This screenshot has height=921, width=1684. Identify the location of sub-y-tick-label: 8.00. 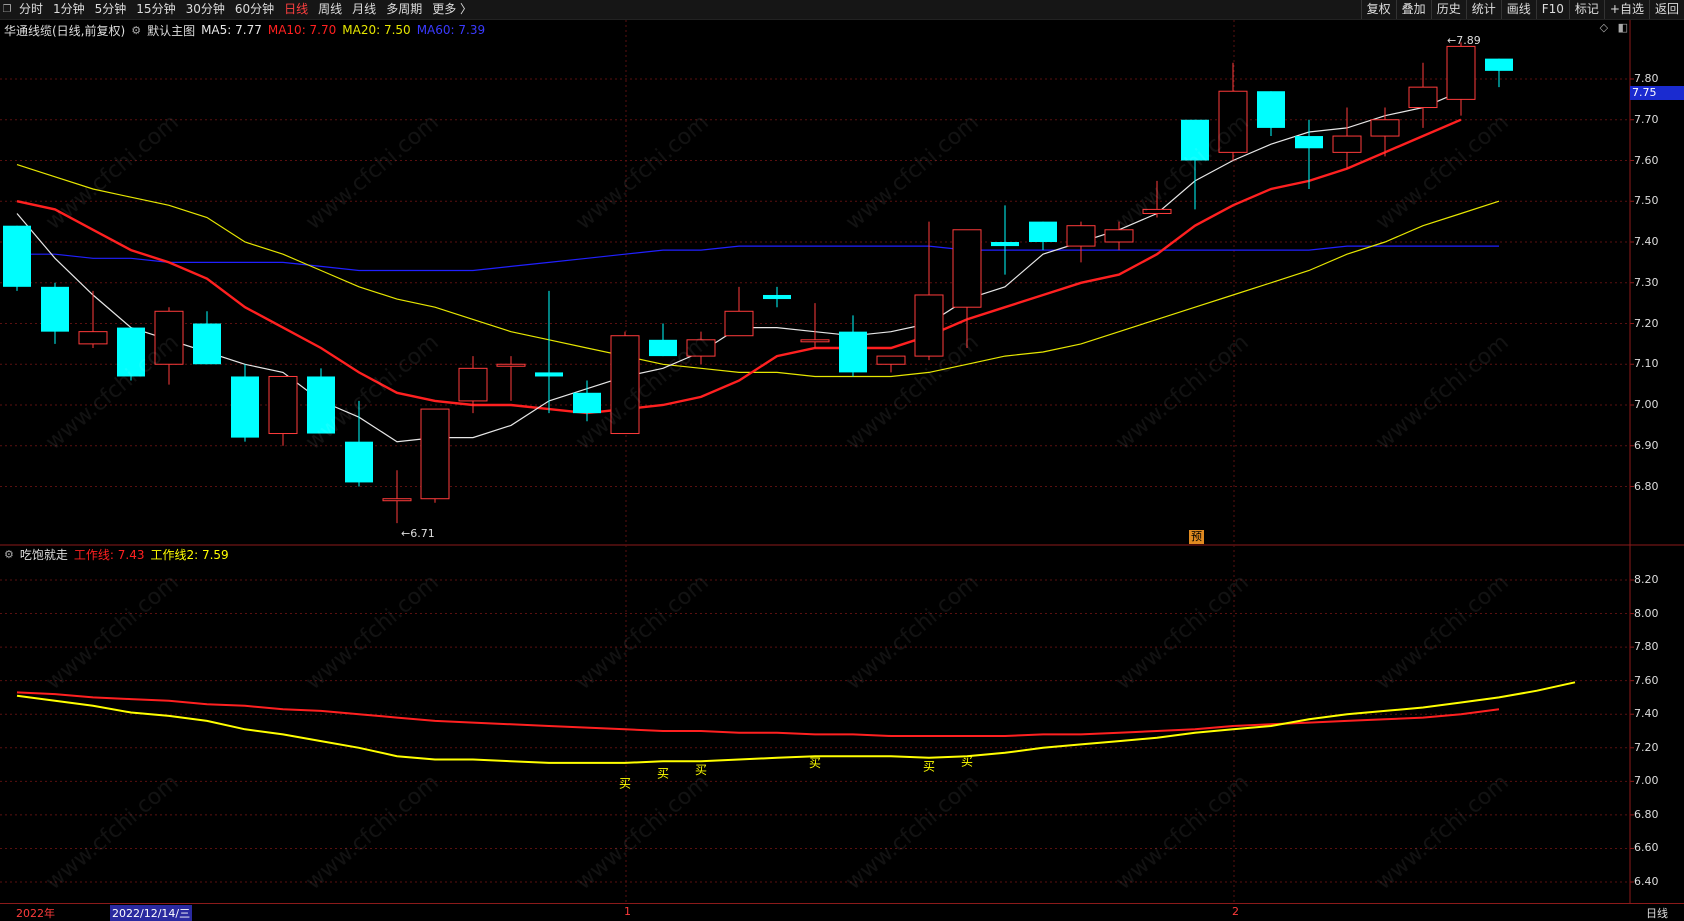
(1646, 613).